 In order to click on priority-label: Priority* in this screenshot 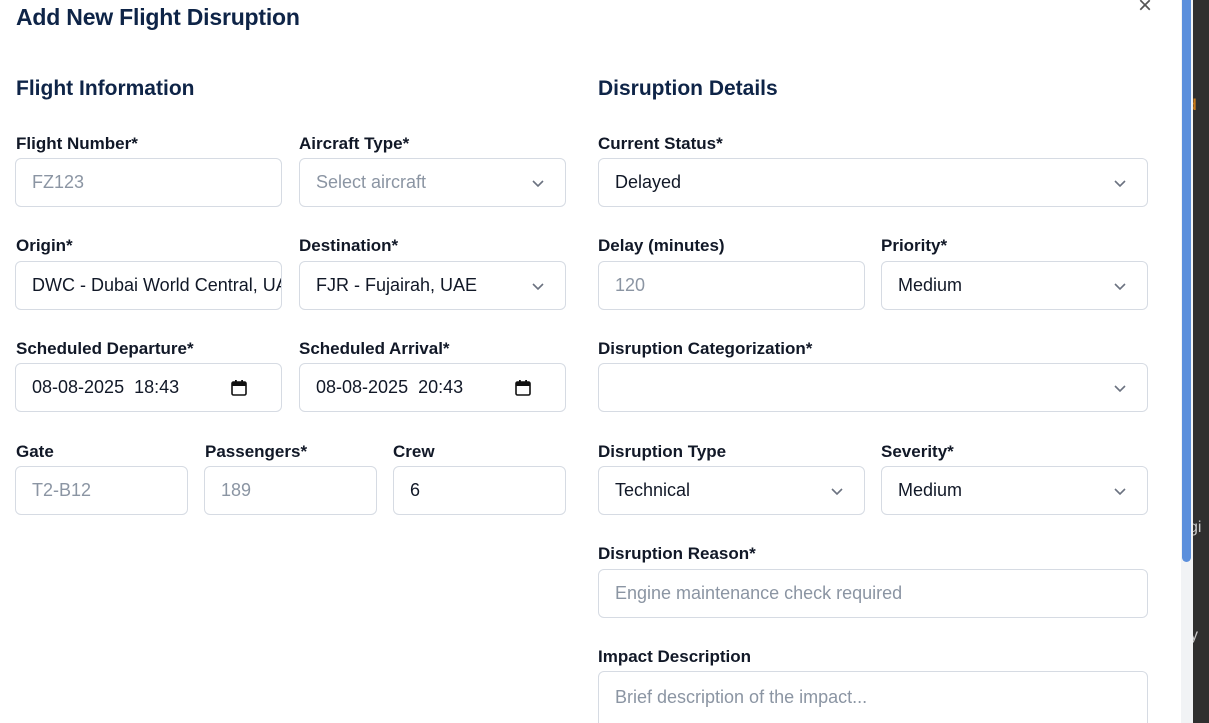, I will do `click(914, 245)`.